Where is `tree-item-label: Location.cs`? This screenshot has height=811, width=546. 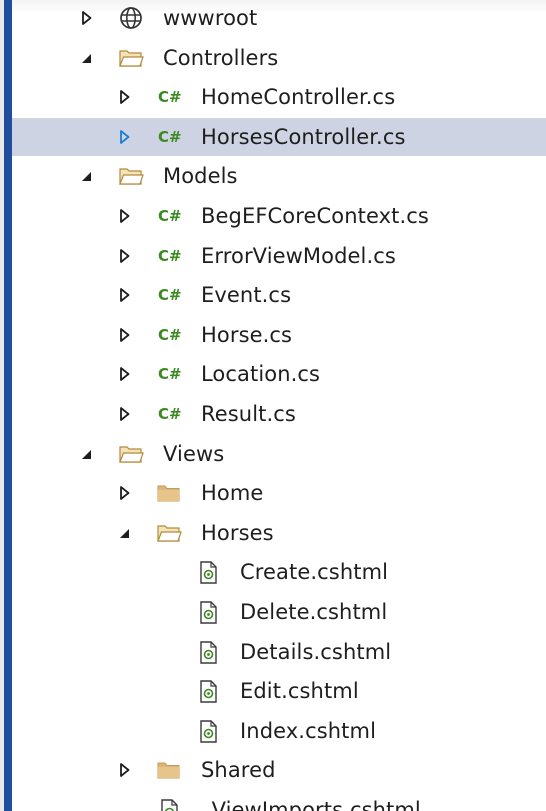
tree-item-label: Location.cs is located at coordinates (261, 374).